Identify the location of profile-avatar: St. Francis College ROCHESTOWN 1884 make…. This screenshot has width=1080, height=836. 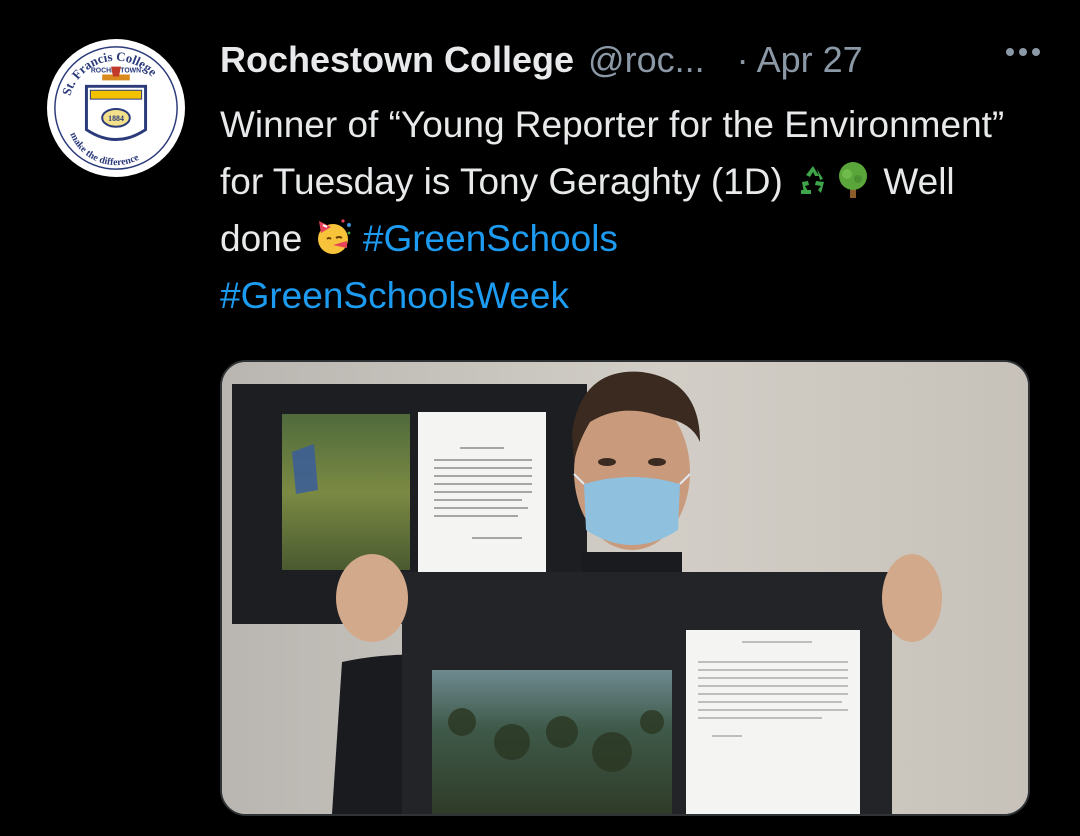
(116, 108).